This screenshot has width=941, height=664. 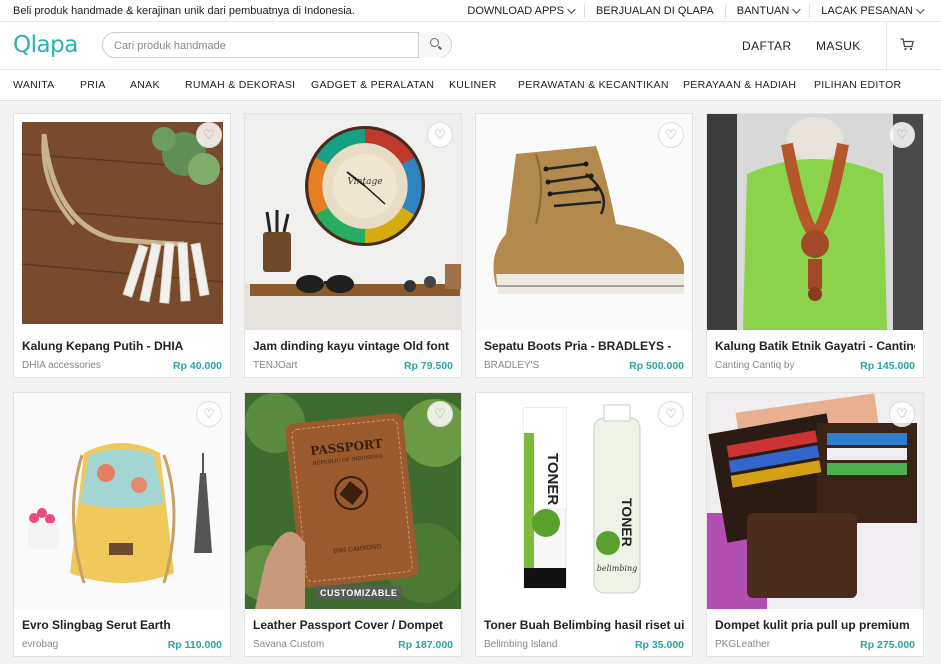 What do you see at coordinates (473, 85) in the screenshot?
I see `category-kuliner: KULINER` at bounding box center [473, 85].